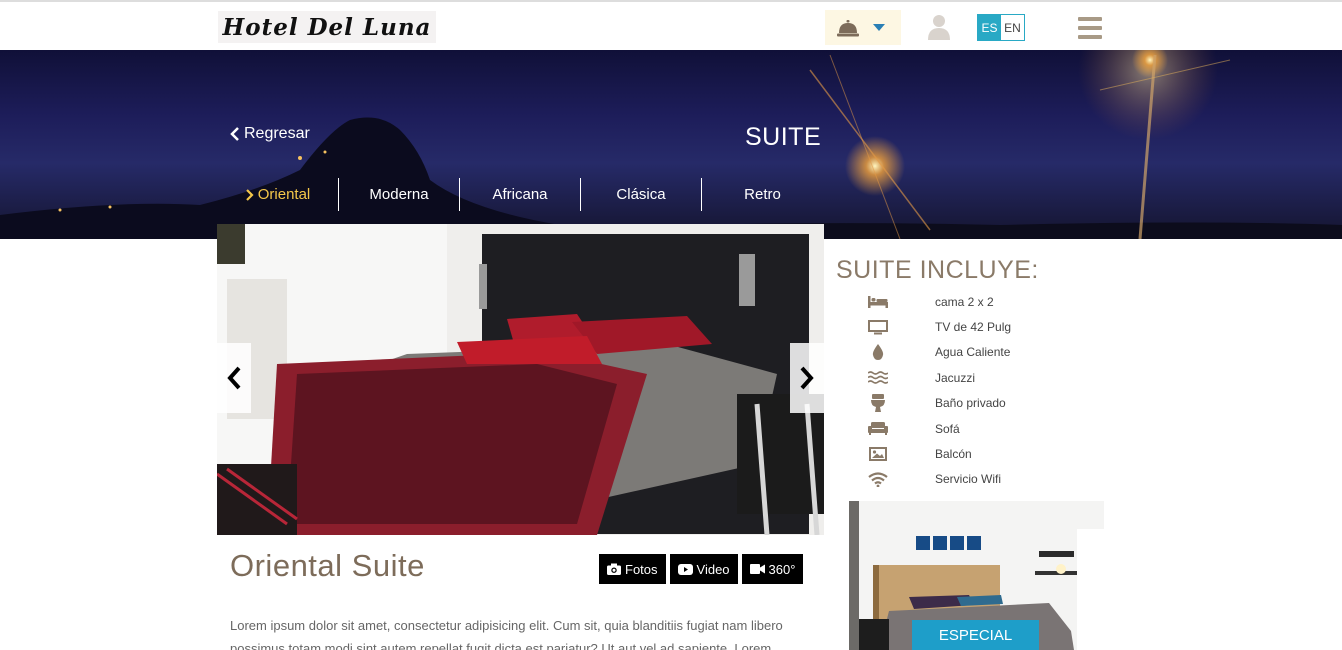  I want to click on view-360-button: 360°, so click(772, 569).